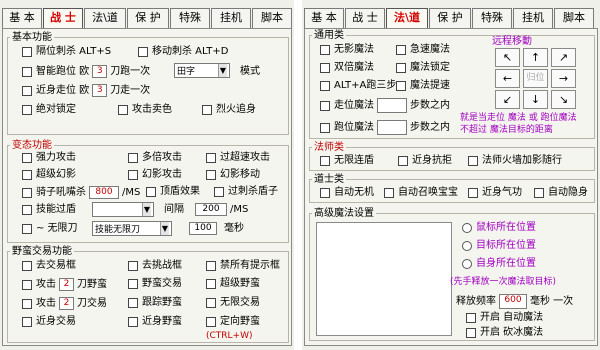 This screenshot has height=350, width=600. I want to click on mode-select: 田字 ▼, so click(202, 70).